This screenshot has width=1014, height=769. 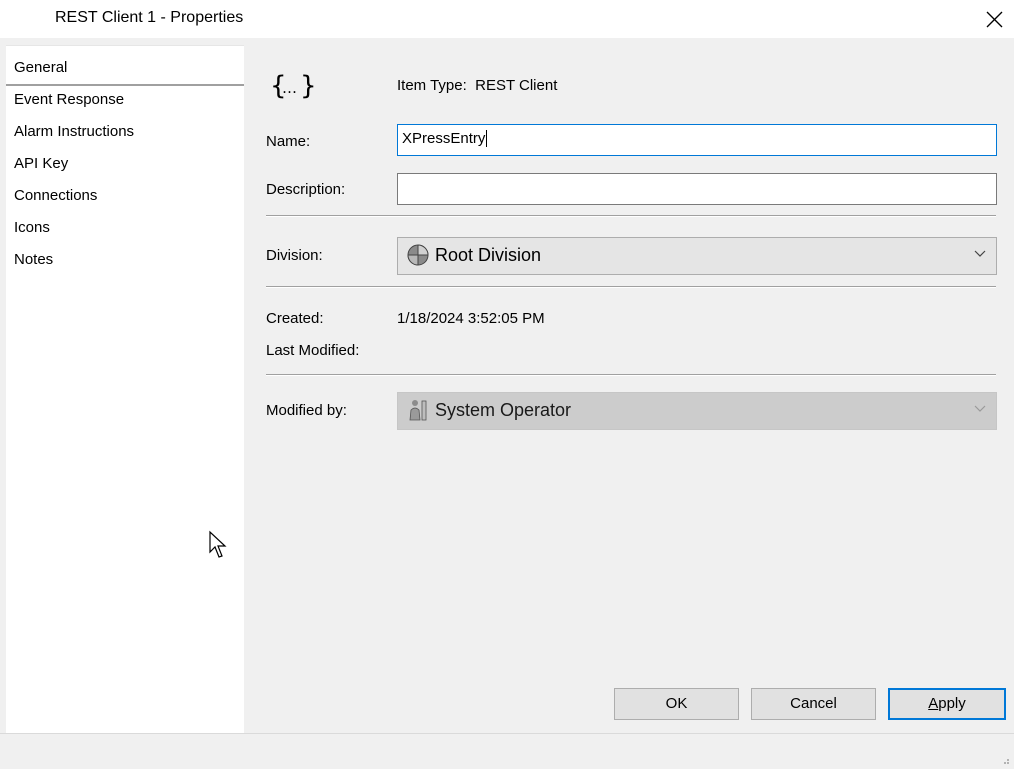 I want to click on description-label: Description:, so click(x=306, y=189).